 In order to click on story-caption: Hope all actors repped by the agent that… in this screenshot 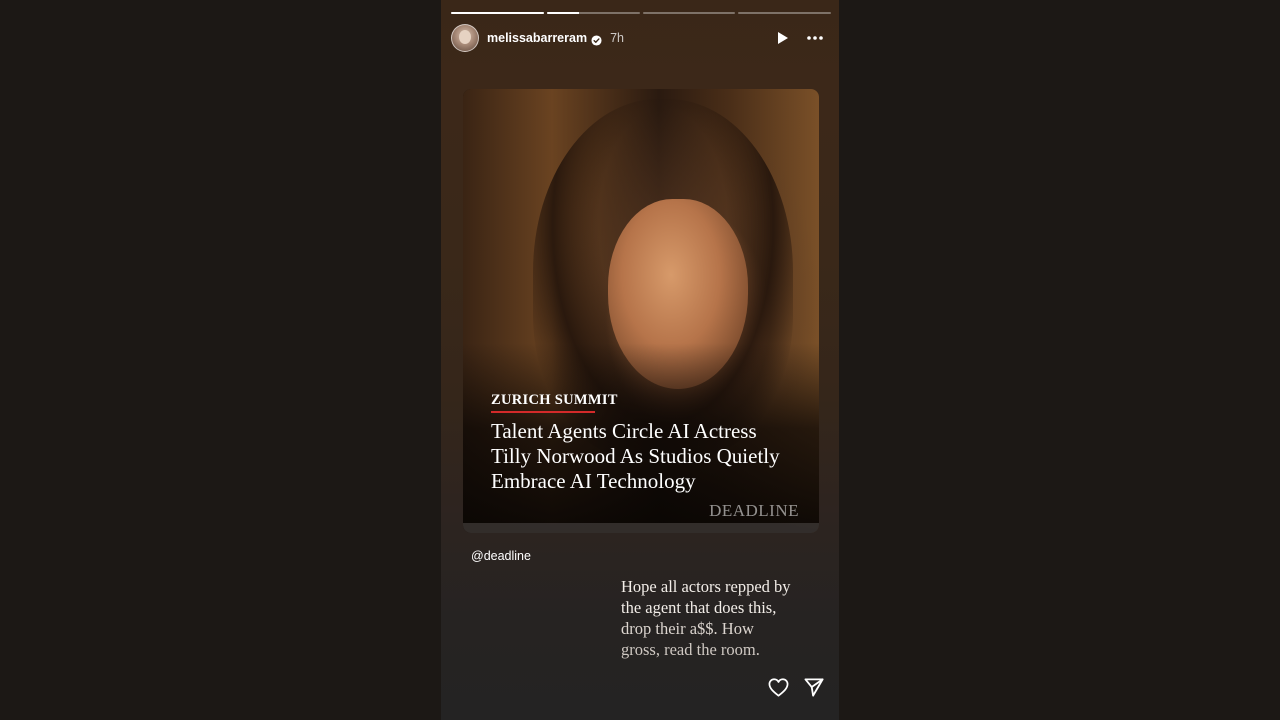, I will do `click(726, 618)`.